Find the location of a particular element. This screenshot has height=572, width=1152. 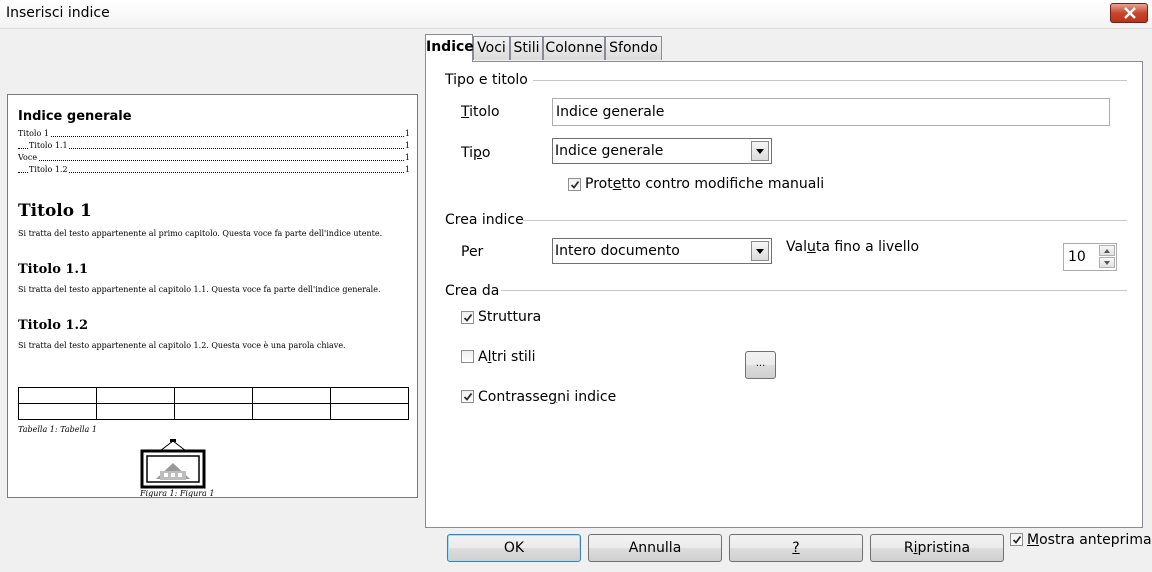

close-button is located at coordinates (1129, 13).